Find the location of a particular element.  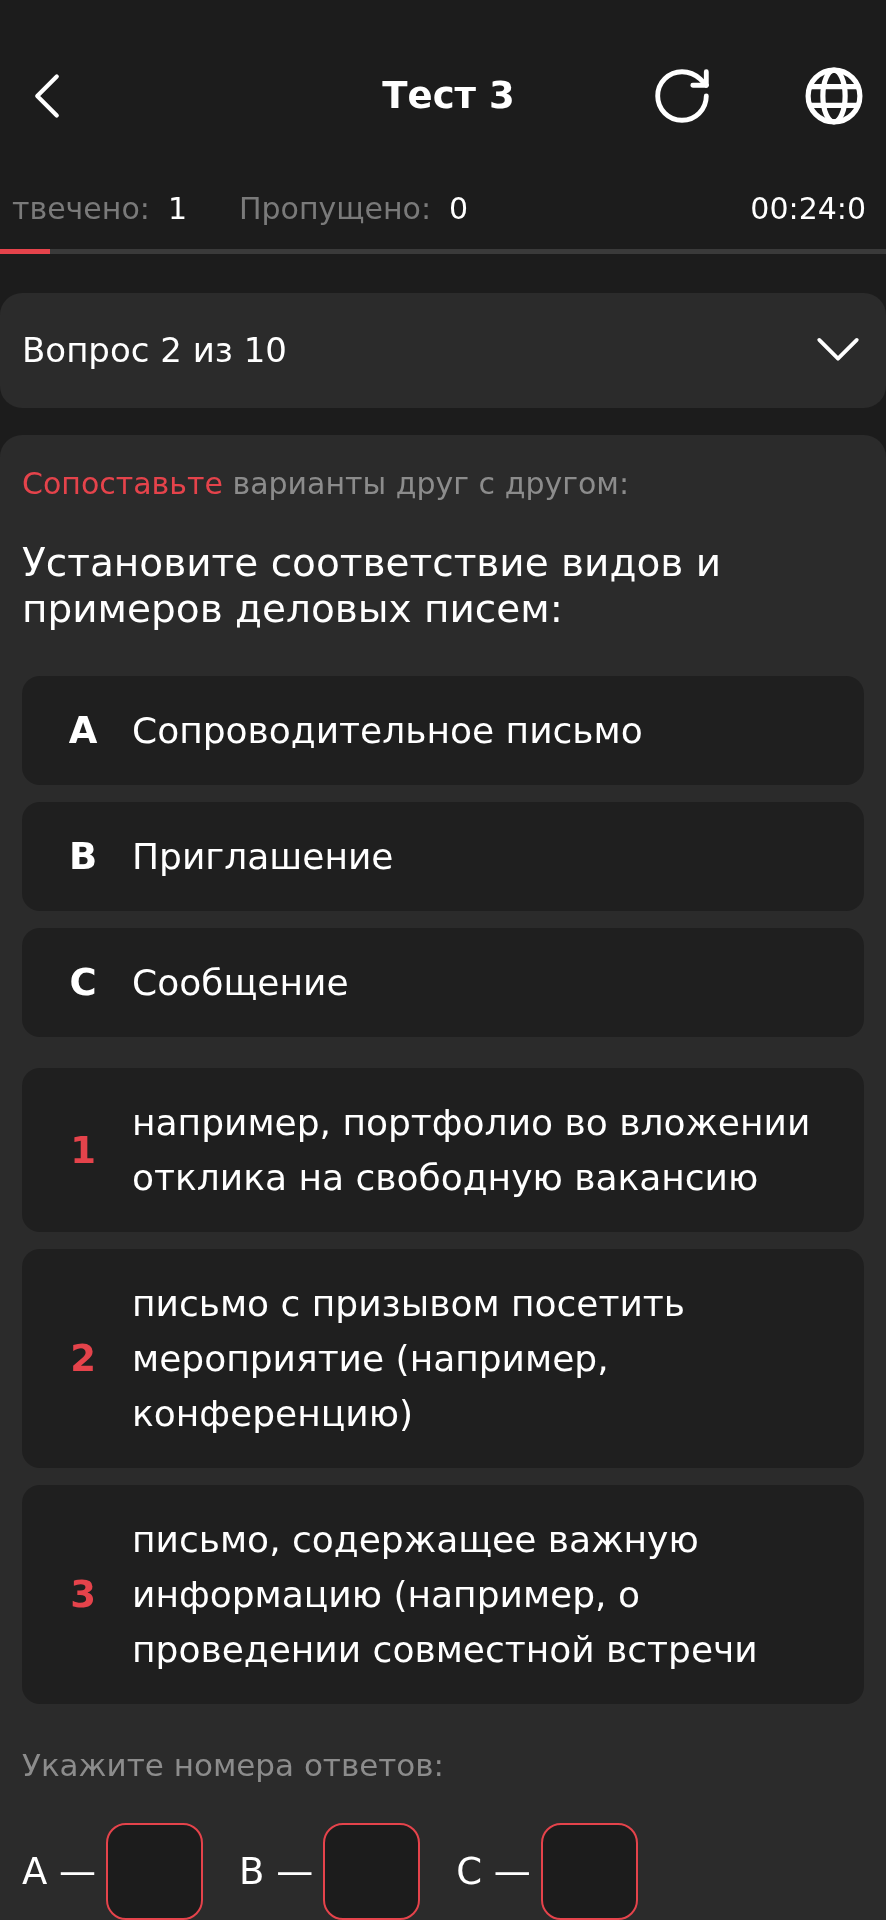

question-selector: Вопрос 2 из 10 is located at coordinates (443, 350).